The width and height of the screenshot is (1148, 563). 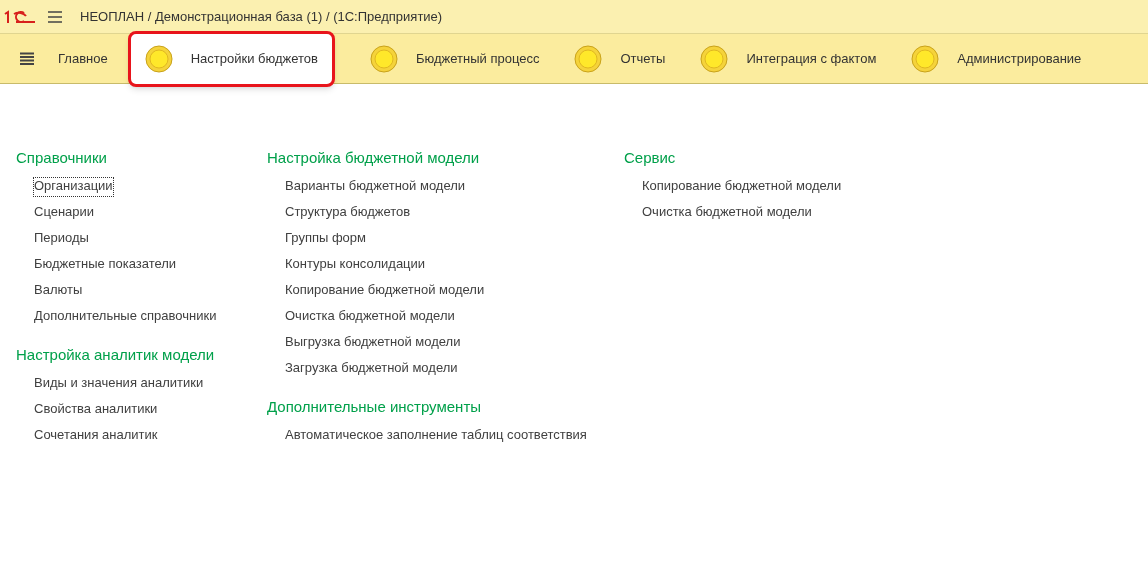 What do you see at coordinates (96, 410) in the screenshot?
I see `command-link: Свойства аналитики` at bounding box center [96, 410].